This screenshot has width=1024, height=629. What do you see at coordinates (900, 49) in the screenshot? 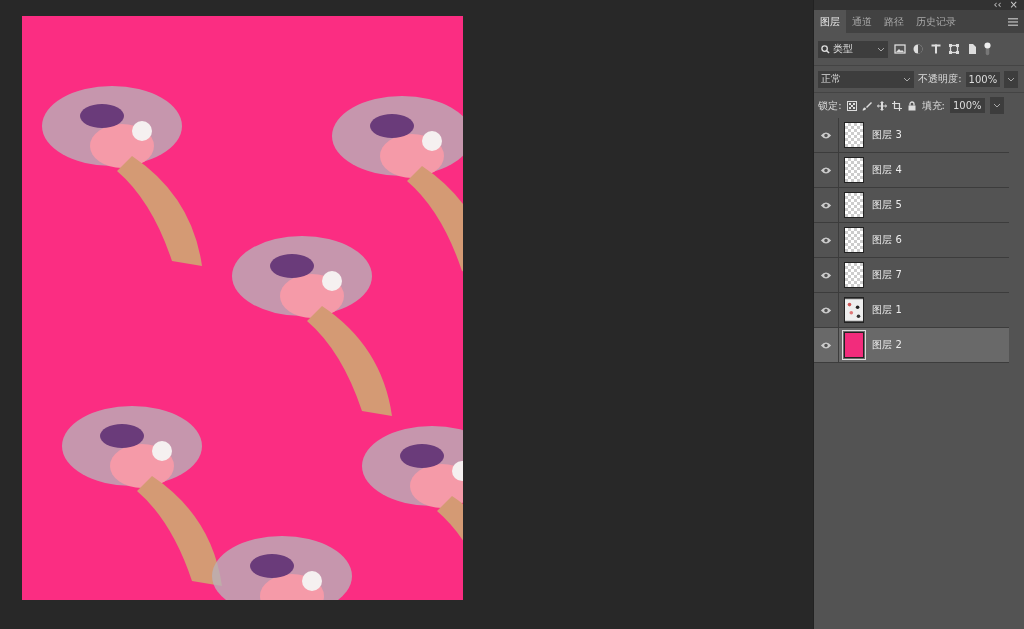
I see `image-icon` at bounding box center [900, 49].